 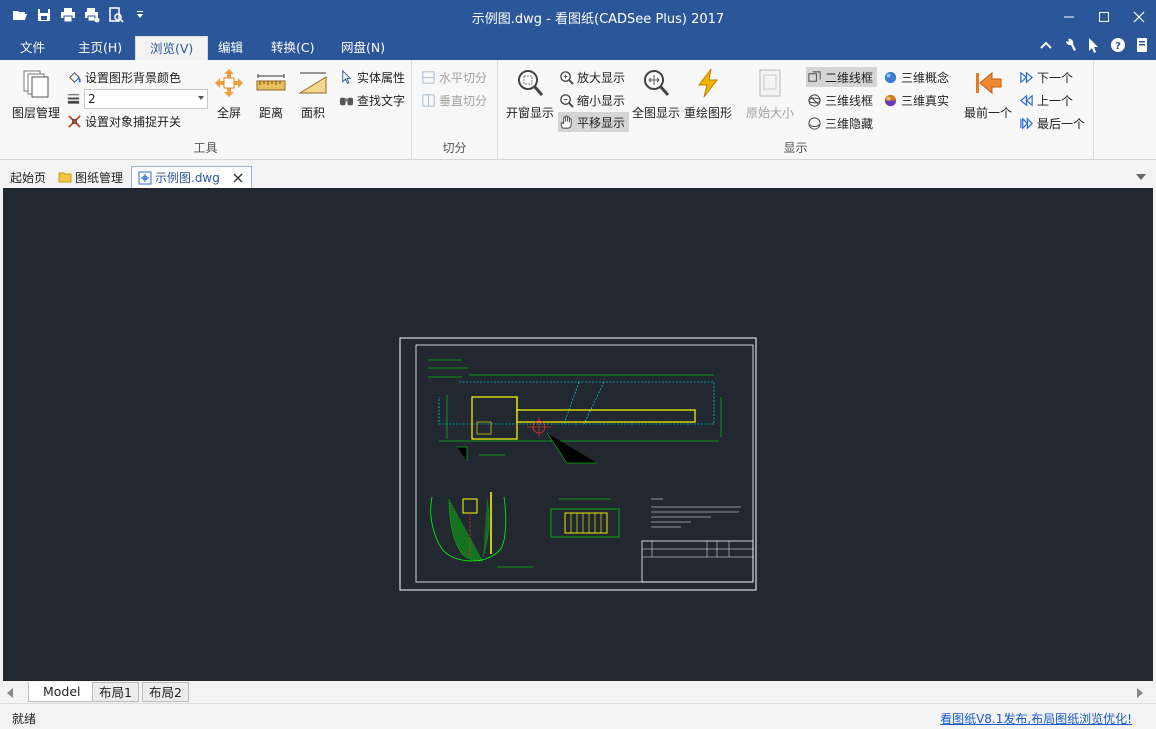 What do you see at coordinates (1138, 16) in the screenshot?
I see `close-button` at bounding box center [1138, 16].